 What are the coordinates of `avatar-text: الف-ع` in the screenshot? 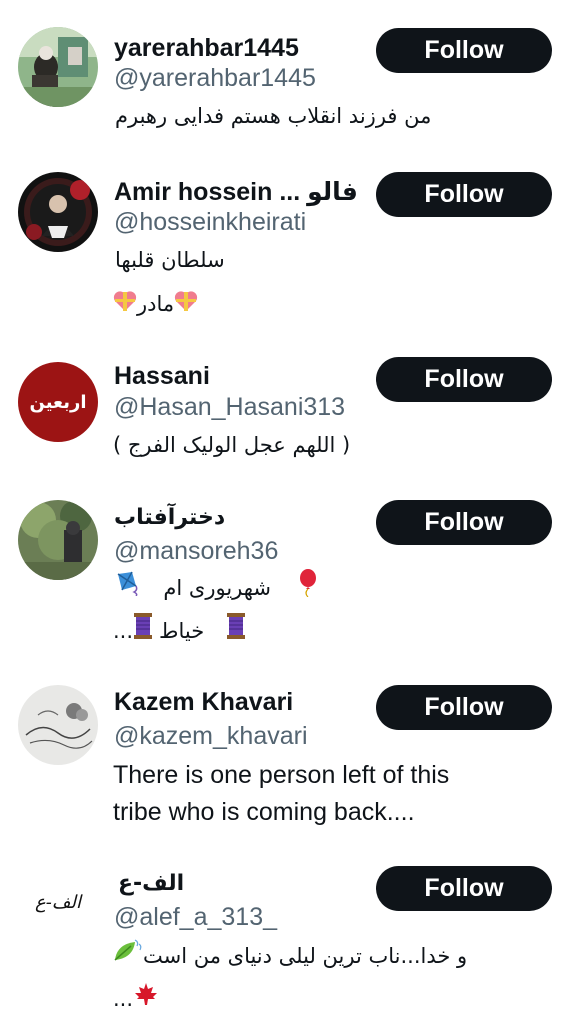 It's located at (59, 902).